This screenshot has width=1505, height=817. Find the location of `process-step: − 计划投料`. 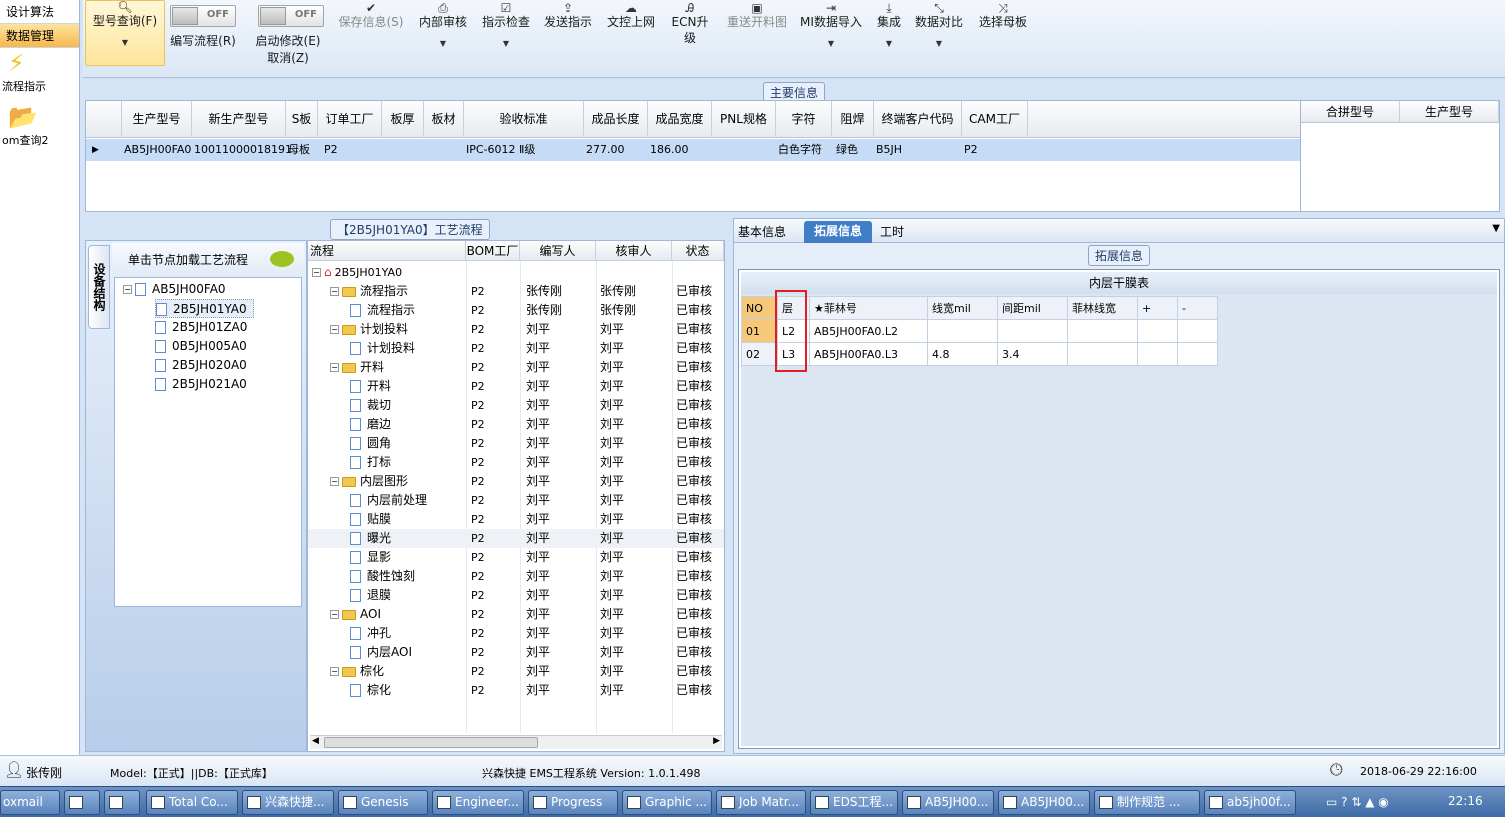

process-step: − 计划投料 is located at coordinates (369, 329).